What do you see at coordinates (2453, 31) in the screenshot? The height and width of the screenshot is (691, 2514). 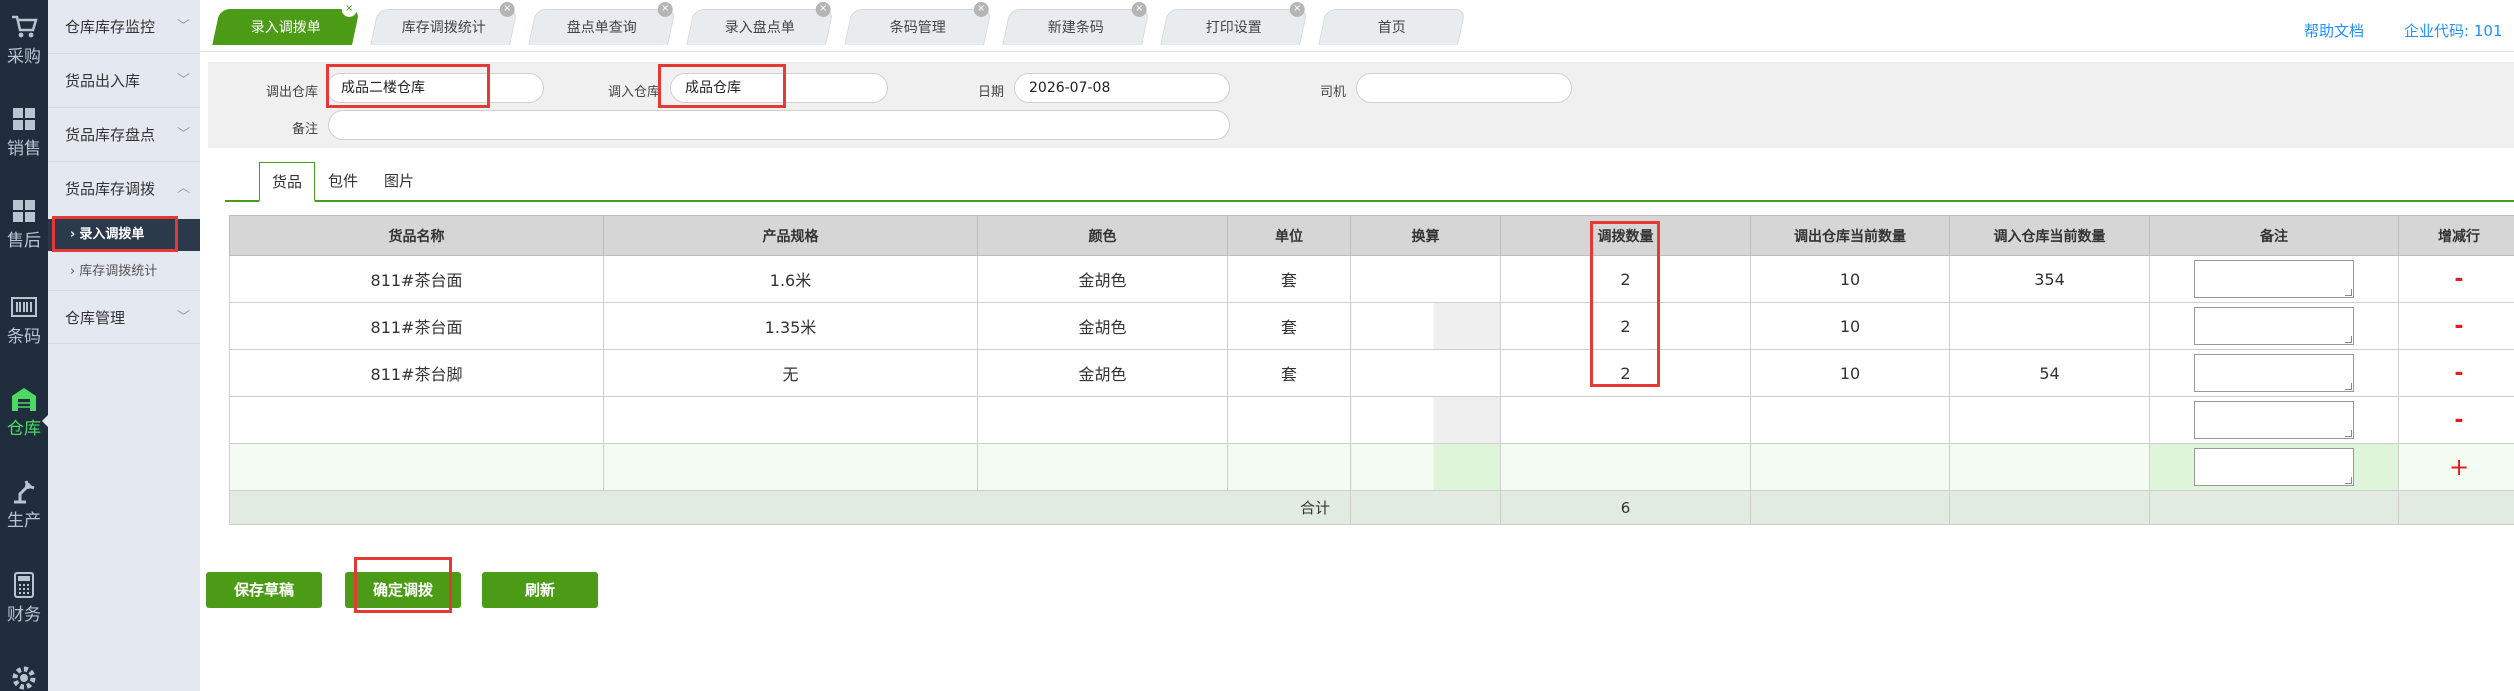 I see `company-code: 企业代码: 101` at bounding box center [2453, 31].